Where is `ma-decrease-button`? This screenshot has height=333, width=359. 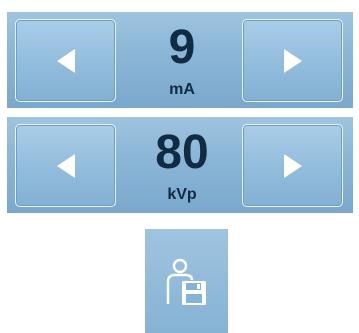
ma-decrease-button is located at coordinates (65, 60).